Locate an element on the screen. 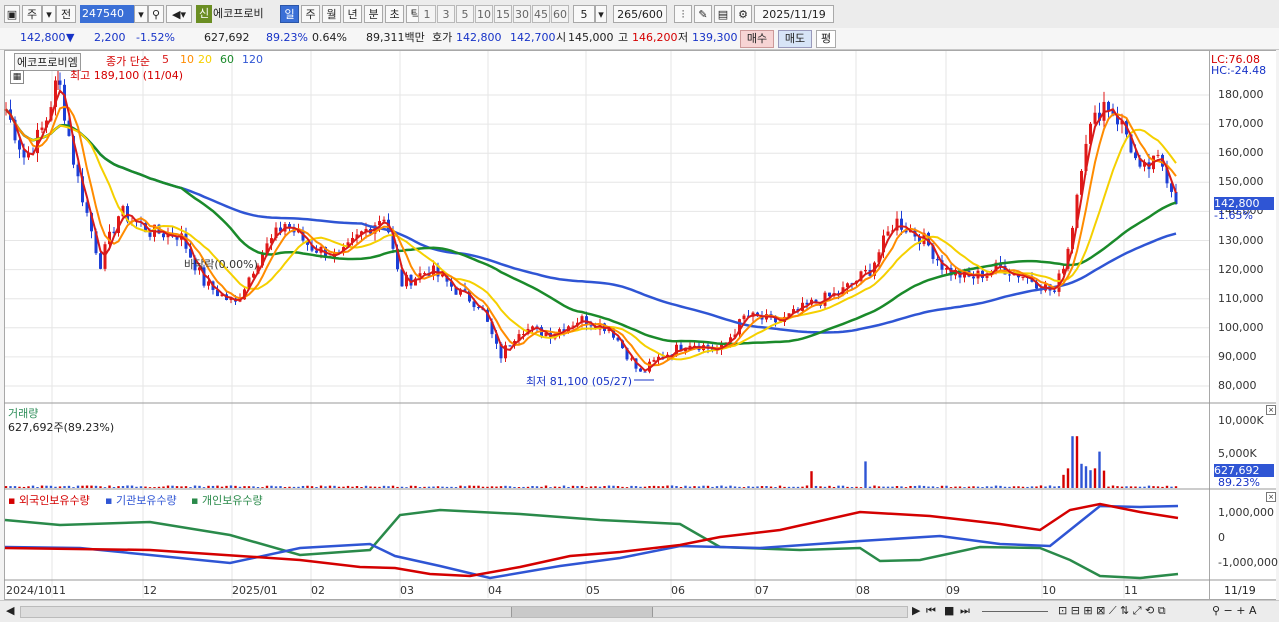  volume-pct: 89.23% is located at coordinates (1239, 482).